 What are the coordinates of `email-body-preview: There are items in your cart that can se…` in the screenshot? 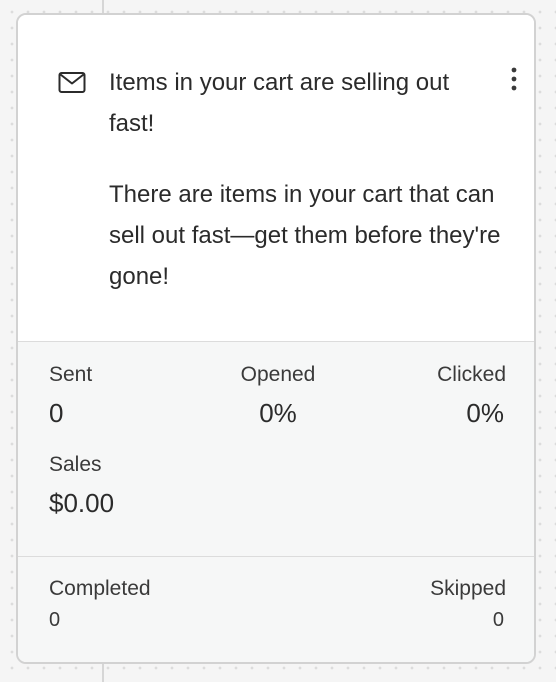 It's located at (305, 235).